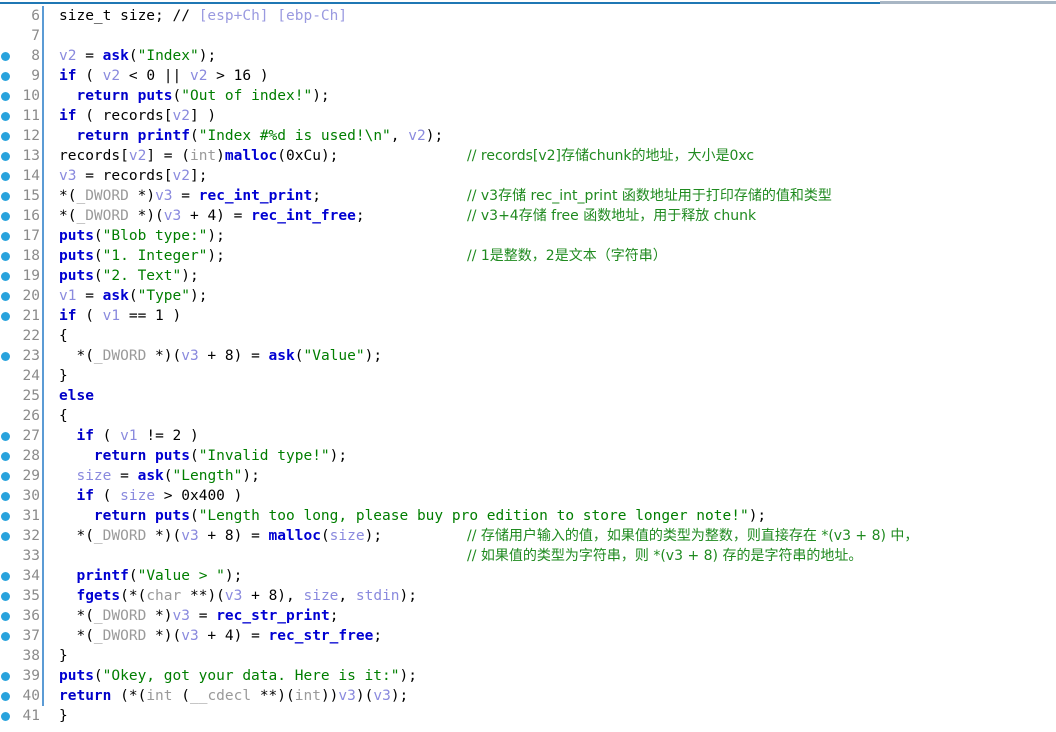  Describe the element at coordinates (553, 596) in the screenshot. I see `code-line-text: fgets(*(char **)(v3 + 8), size, stdin);` at that location.